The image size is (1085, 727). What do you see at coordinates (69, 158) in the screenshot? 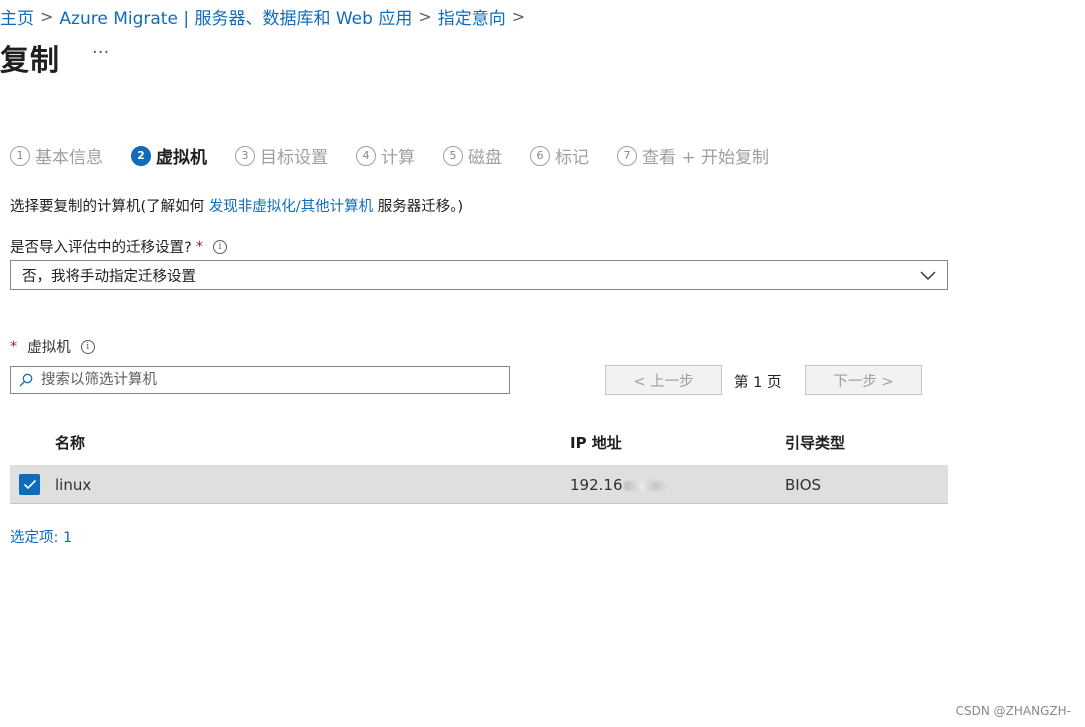
I see `step-label: 基本信息` at bounding box center [69, 158].